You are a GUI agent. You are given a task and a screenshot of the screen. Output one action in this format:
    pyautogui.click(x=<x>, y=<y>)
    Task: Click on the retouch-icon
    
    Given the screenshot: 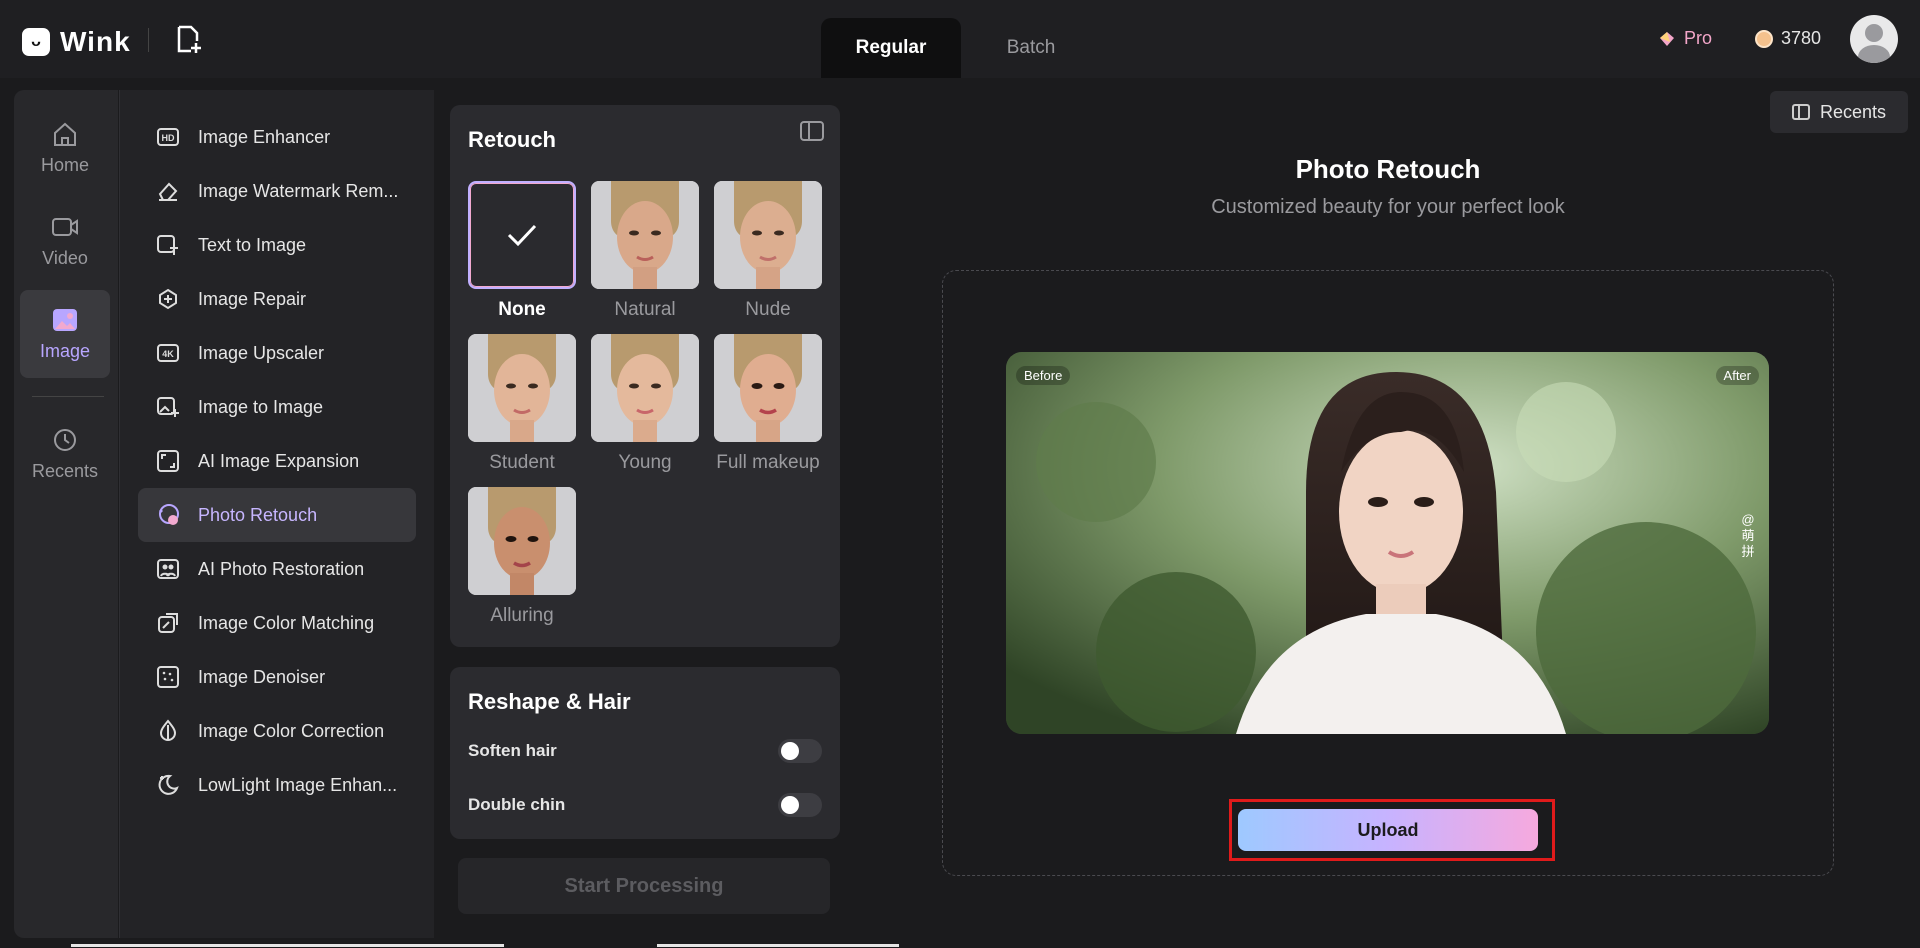 What is the action you would take?
    pyautogui.click(x=169, y=514)
    